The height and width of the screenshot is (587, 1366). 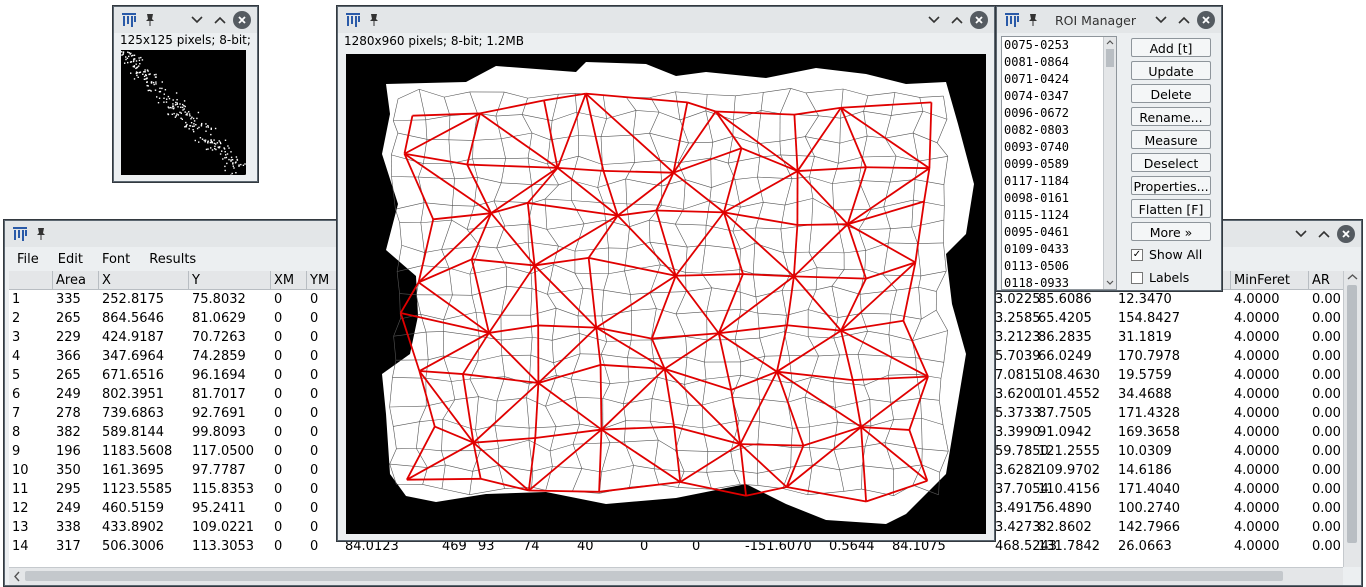 I want to click on roi-more-button: More », so click(x=1171, y=231).